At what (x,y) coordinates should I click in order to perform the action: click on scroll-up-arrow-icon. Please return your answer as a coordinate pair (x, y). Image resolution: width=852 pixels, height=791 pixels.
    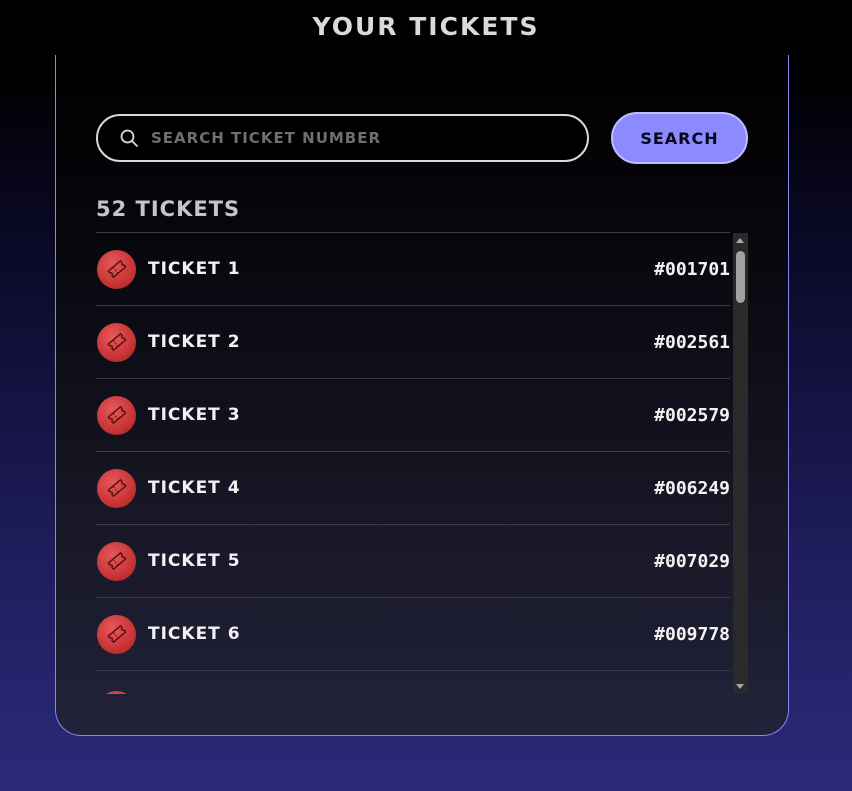
    Looking at the image, I should click on (740, 240).